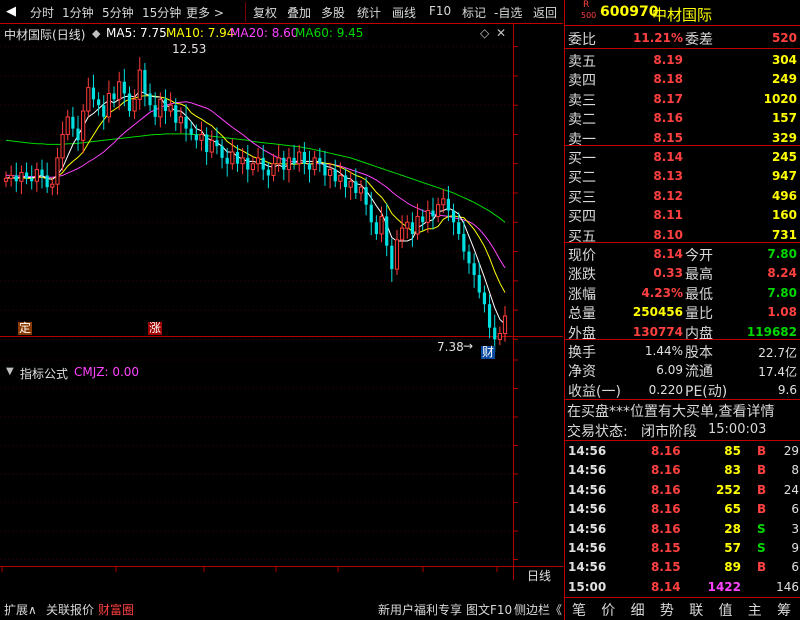 The image size is (800, 620). Describe the element at coordinates (488, 352) in the screenshot. I see `marker-cai: 财` at that location.